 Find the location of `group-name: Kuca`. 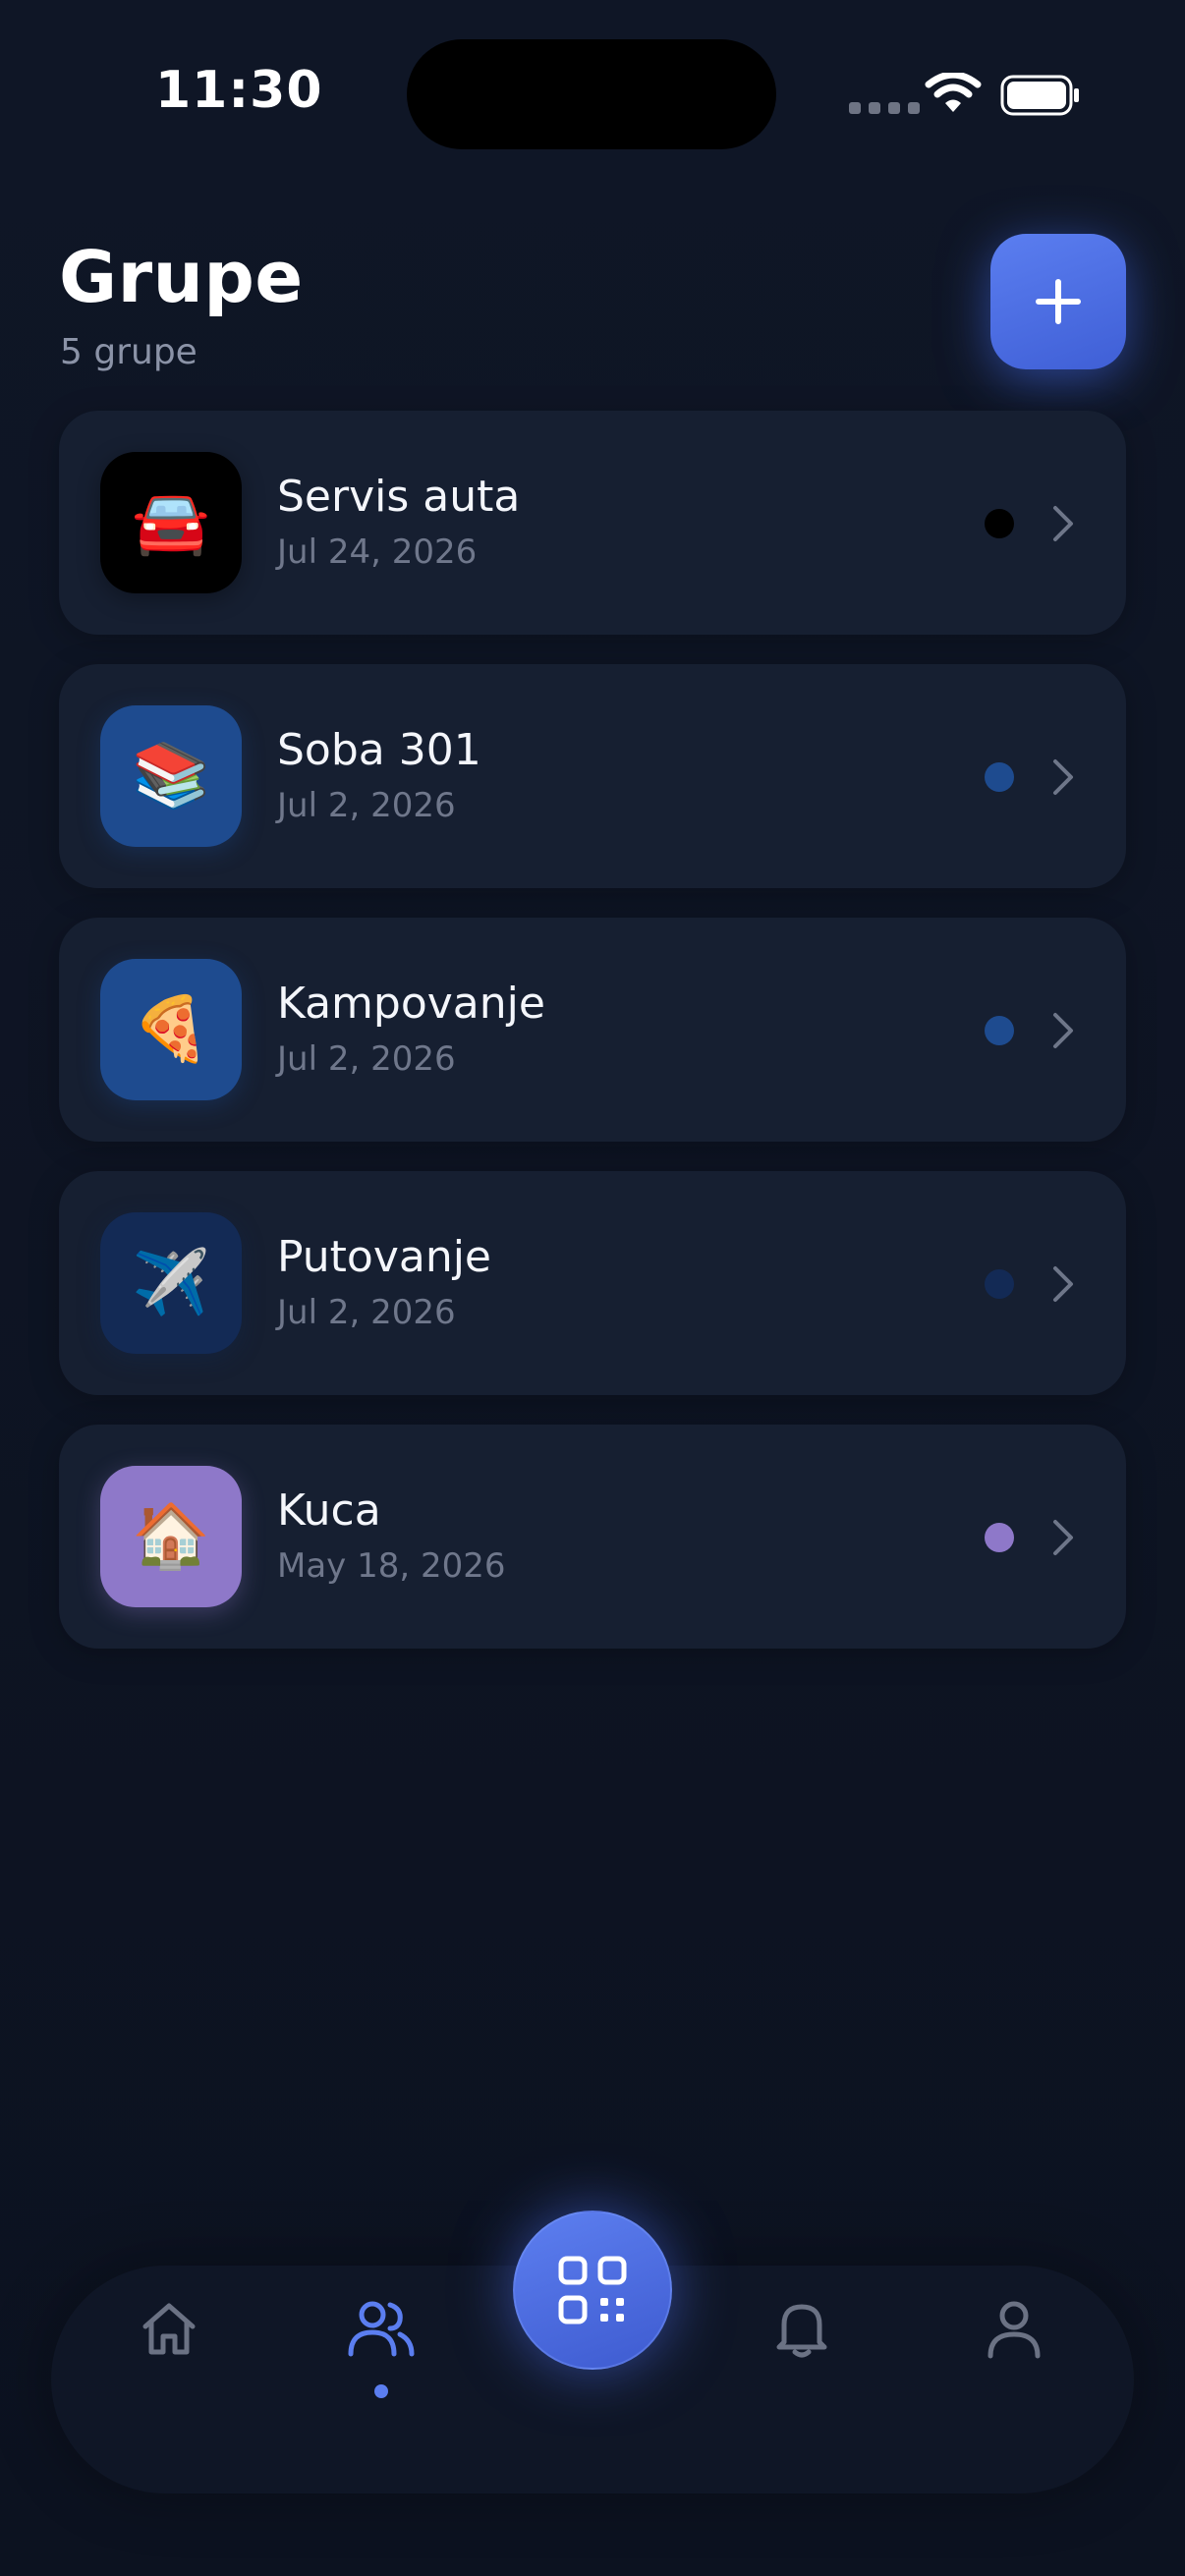

group-name: Kuca is located at coordinates (329, 1510).